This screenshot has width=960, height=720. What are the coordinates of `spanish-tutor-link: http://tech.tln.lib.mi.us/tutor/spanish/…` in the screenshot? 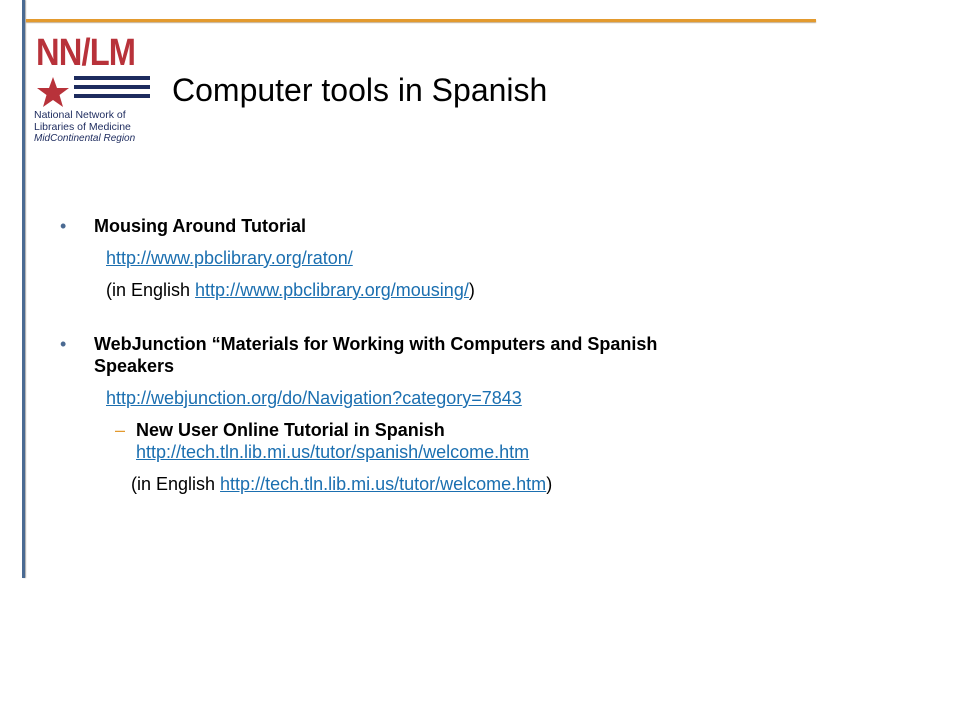 It's located at (332, 452).